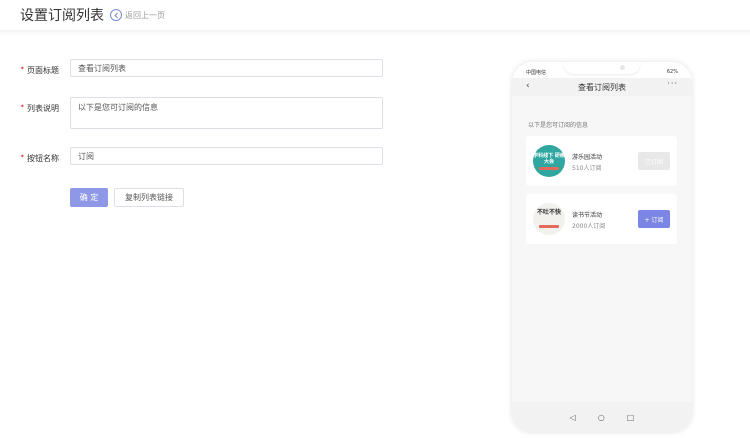 This screenshot has height=438, width=750. What do you see at coordinates (587, 168) in the screenshot?
I see `card-count: 510人订阅` at bounding box center [587, 168].